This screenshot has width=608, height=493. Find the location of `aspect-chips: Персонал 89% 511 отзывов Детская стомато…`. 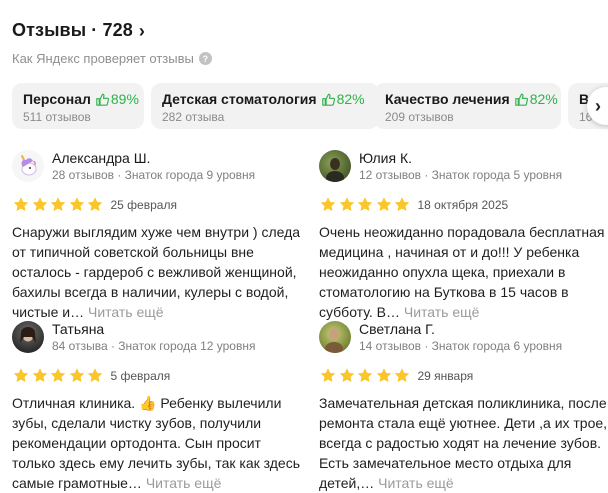

aspect-chips: Персонал 89% 511 отзывов Детская стомато… is located at coordinates (310, 106).